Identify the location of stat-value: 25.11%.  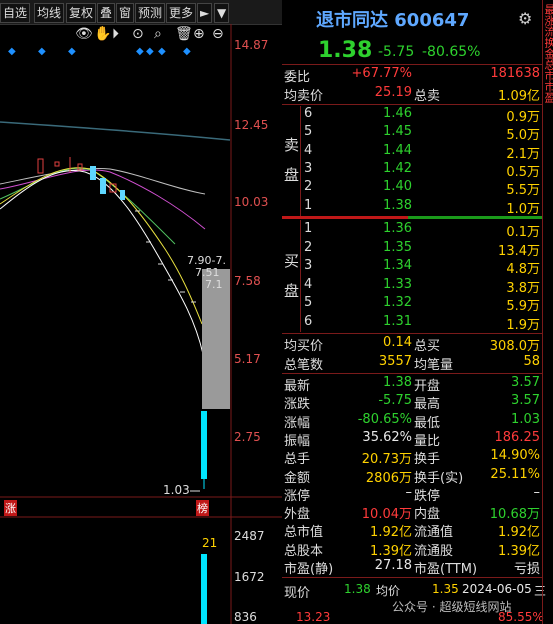
(515, 474).